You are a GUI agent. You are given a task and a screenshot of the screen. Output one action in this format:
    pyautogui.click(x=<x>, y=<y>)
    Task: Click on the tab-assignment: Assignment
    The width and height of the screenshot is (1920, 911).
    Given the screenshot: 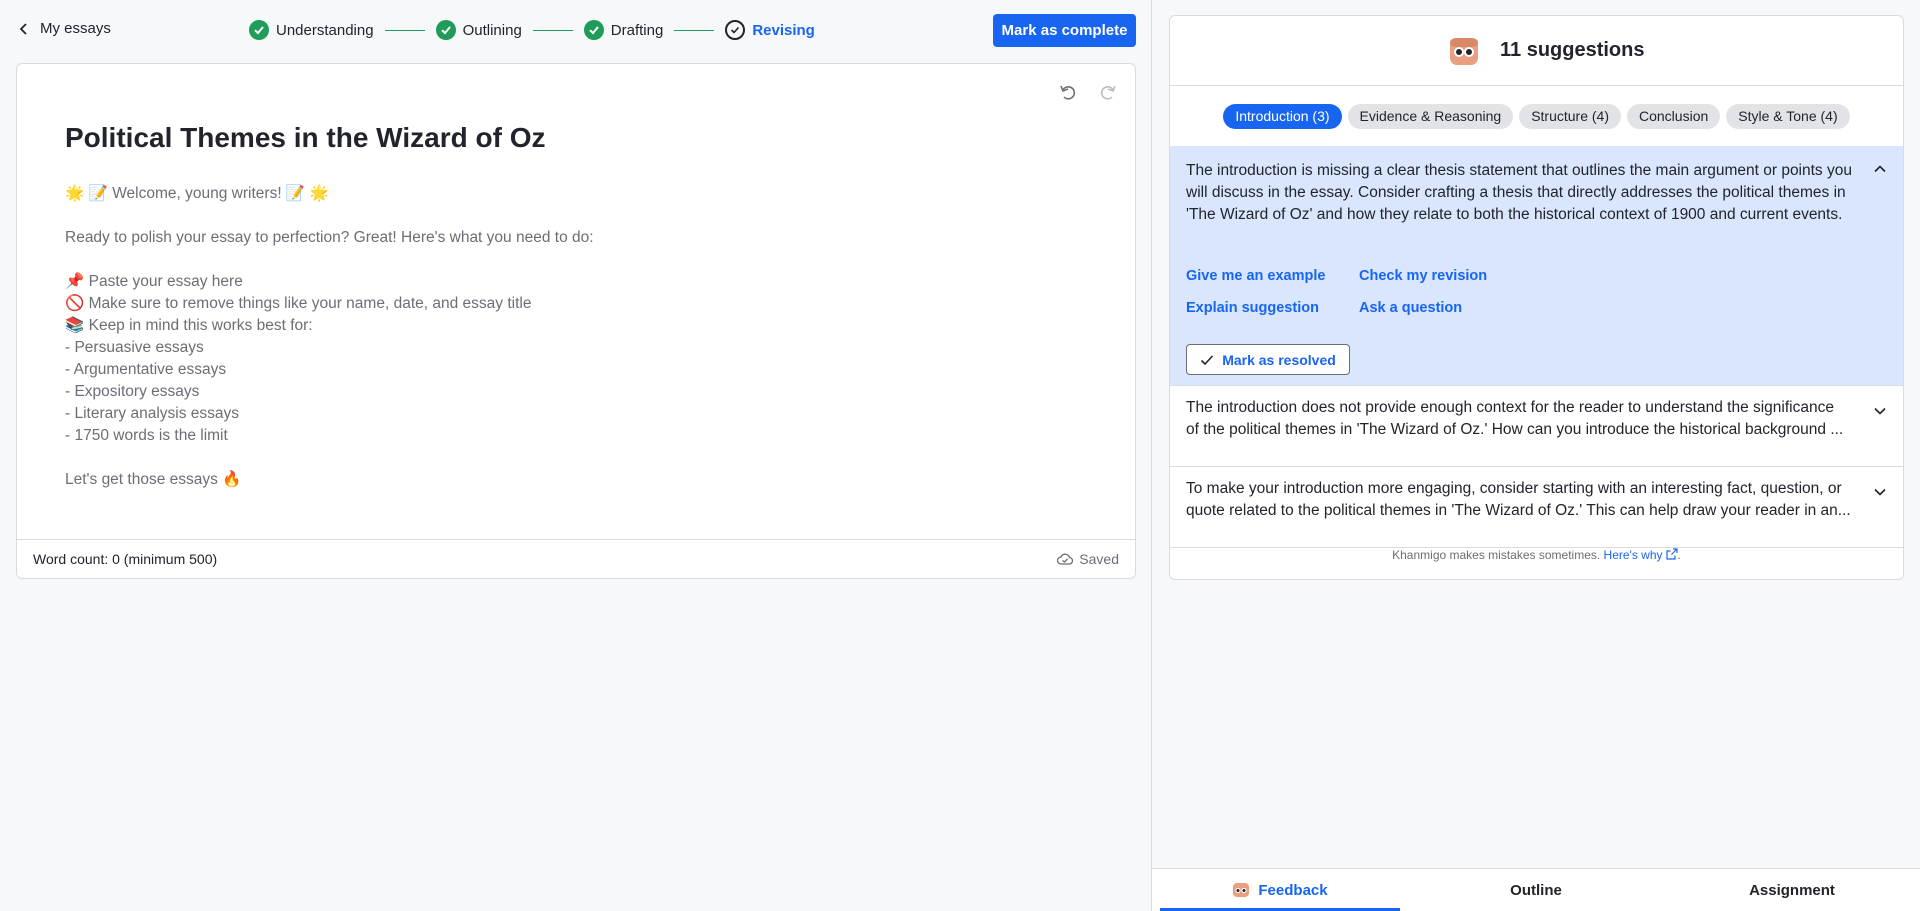 What is the action you would take?
    pyautogui.click(x=1792, y=890)
    